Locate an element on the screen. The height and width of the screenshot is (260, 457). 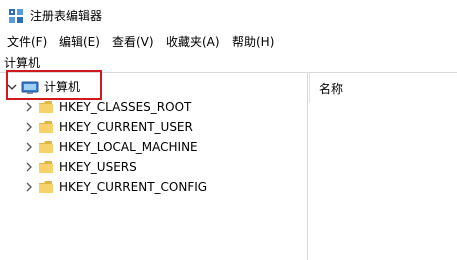
tree-node-hkey-users: HKEY_USERS is located at coordinates (153, 167).